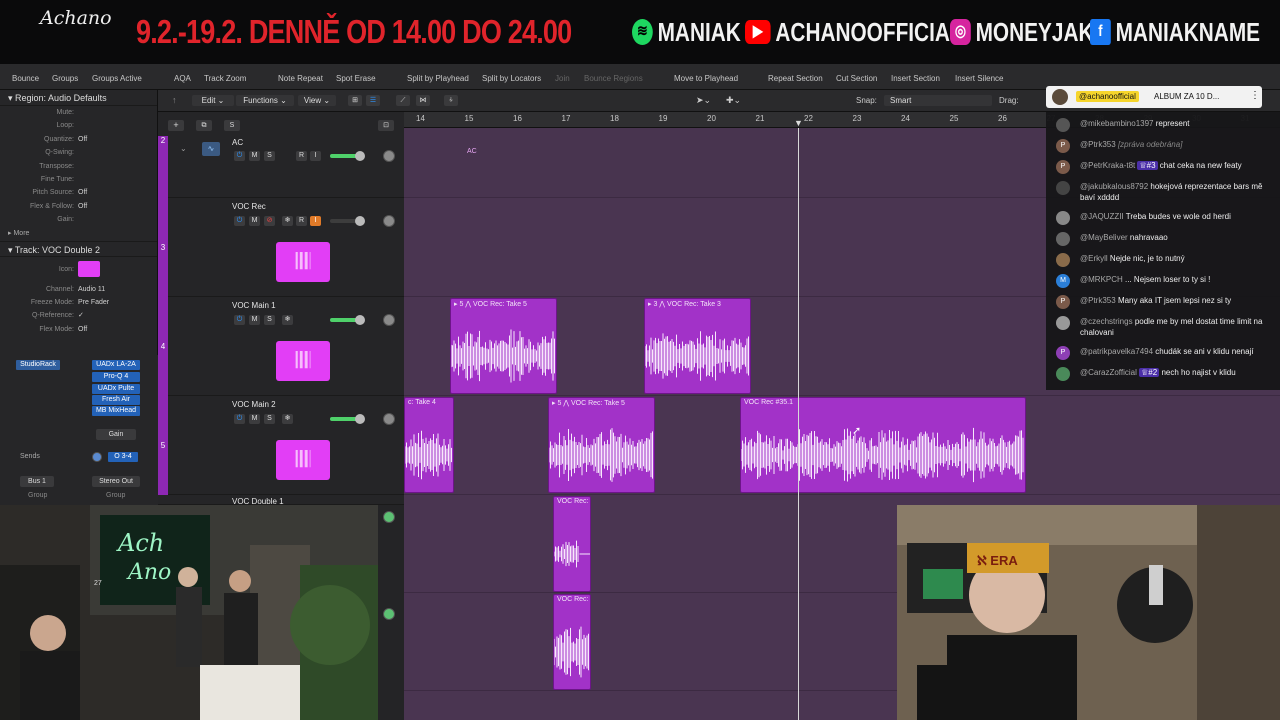 The height and width of the screenshot is (720, 1280). What do you see at coordinates (25, 78) in the screenshot?
I see `toolbar-bounce: Bounce` at bounding box center [25, 78].